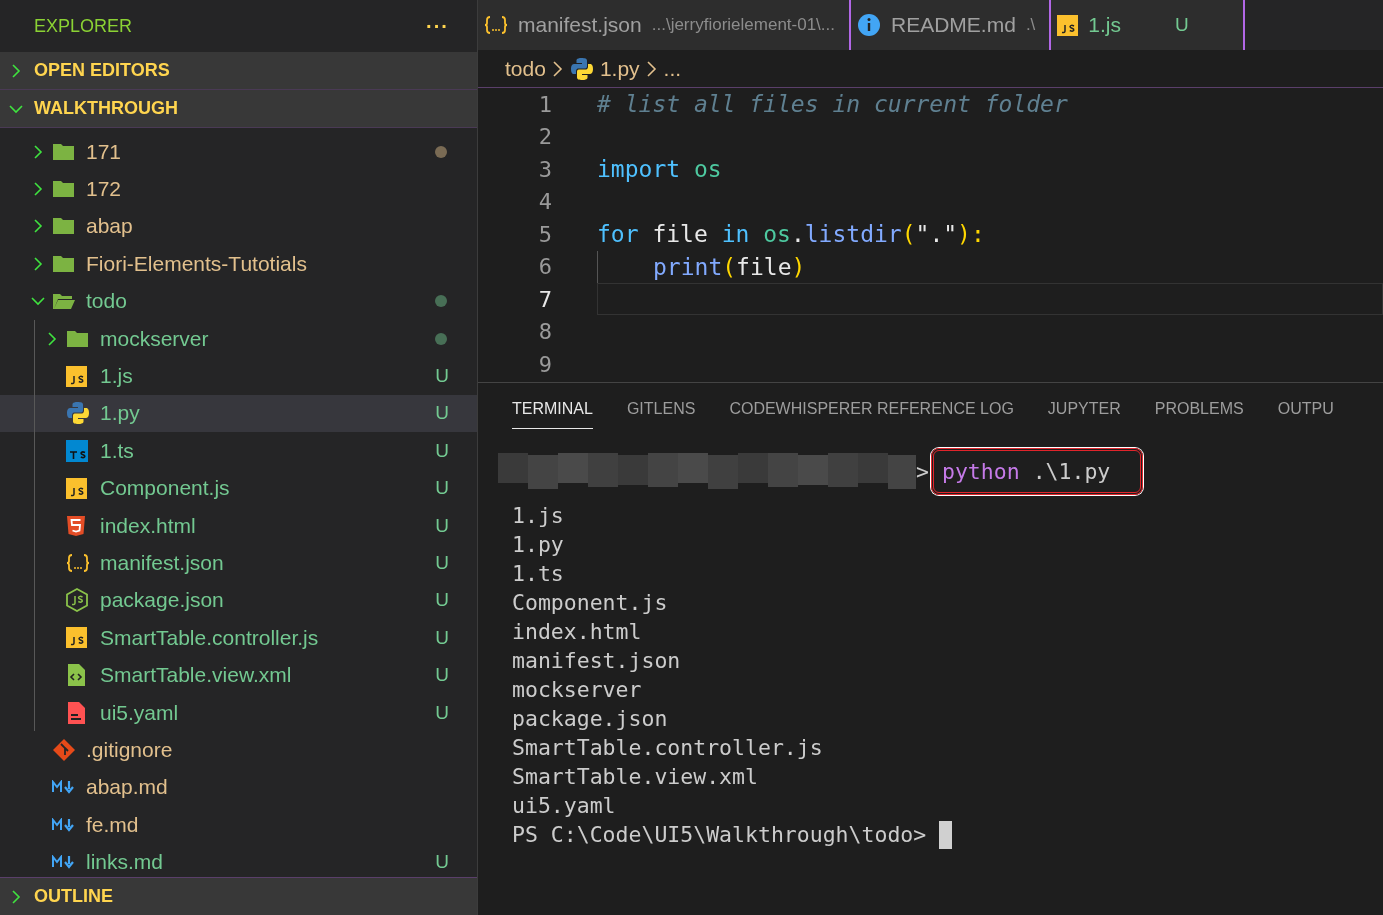 The height and width of the screenshot is (915, 1383). What do you see at coordinates (544, 169) in the screenshot?
I see `line-number: 3` at bounding box center [544, 169].